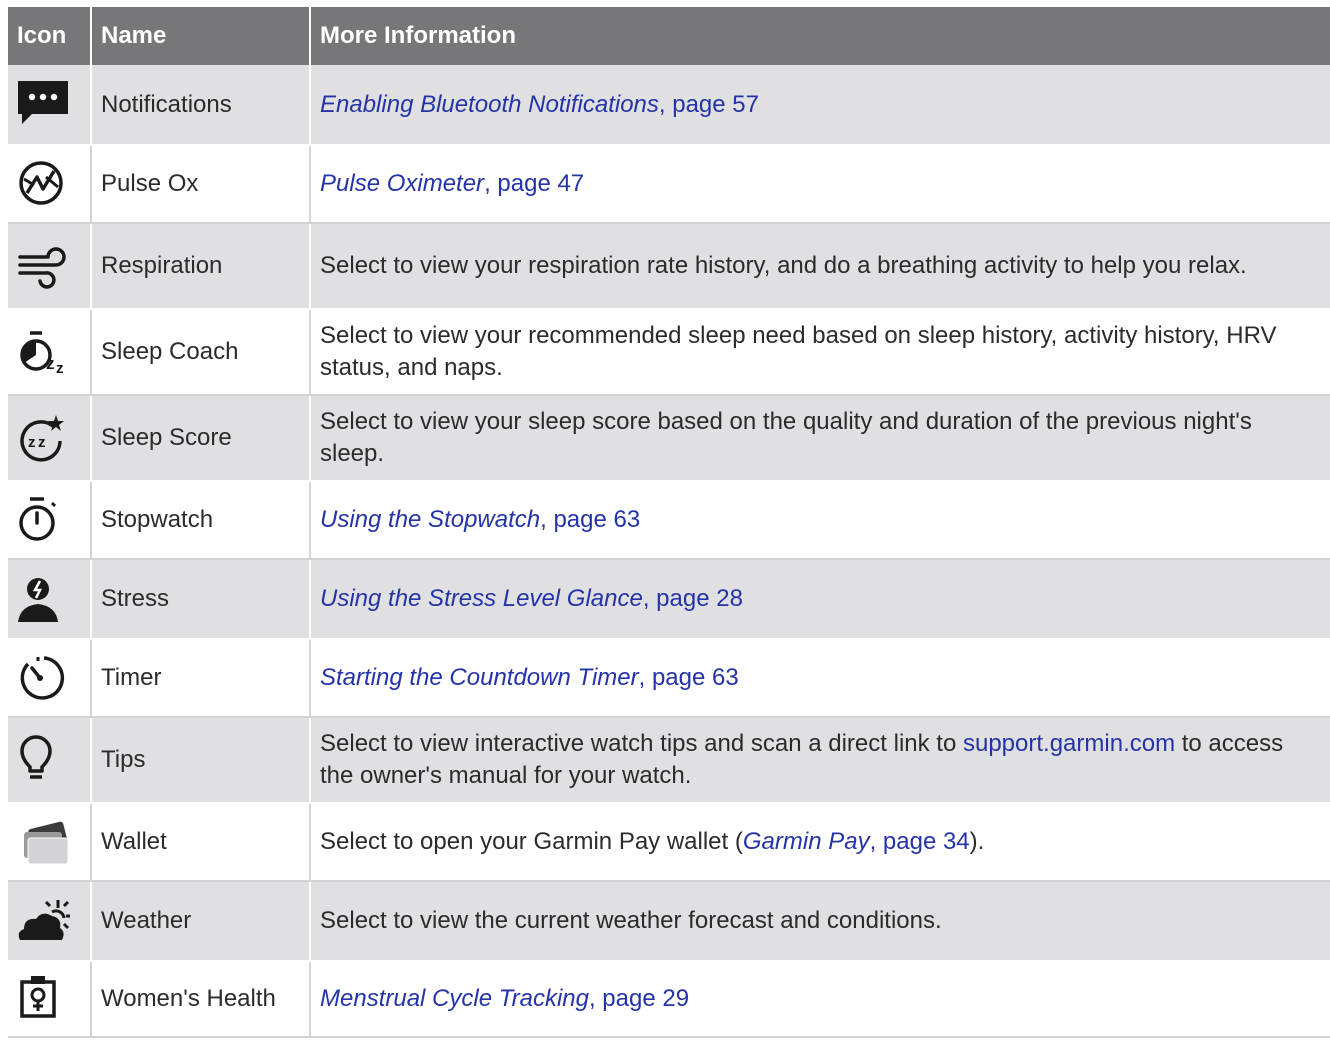  What do you see at coordinates (201, 438) in the screenshot?
I see `row-name: Sleep Score` at bounding box center [201, 438].